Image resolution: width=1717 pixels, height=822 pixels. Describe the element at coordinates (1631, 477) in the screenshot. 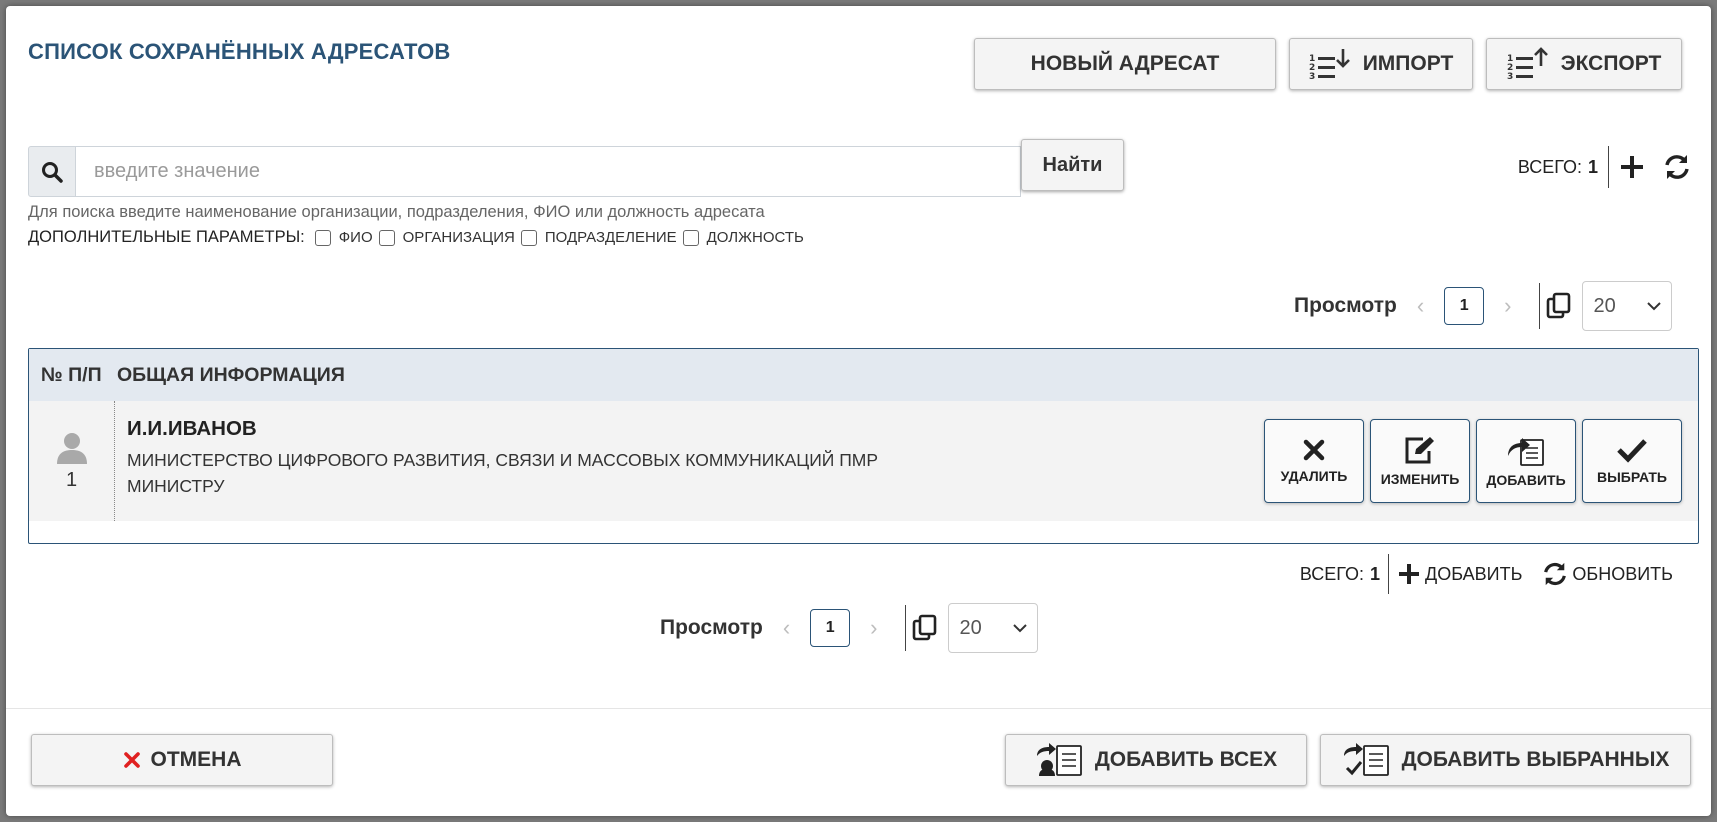

I see `select-label: ВЫБРАТЬ` at that location.